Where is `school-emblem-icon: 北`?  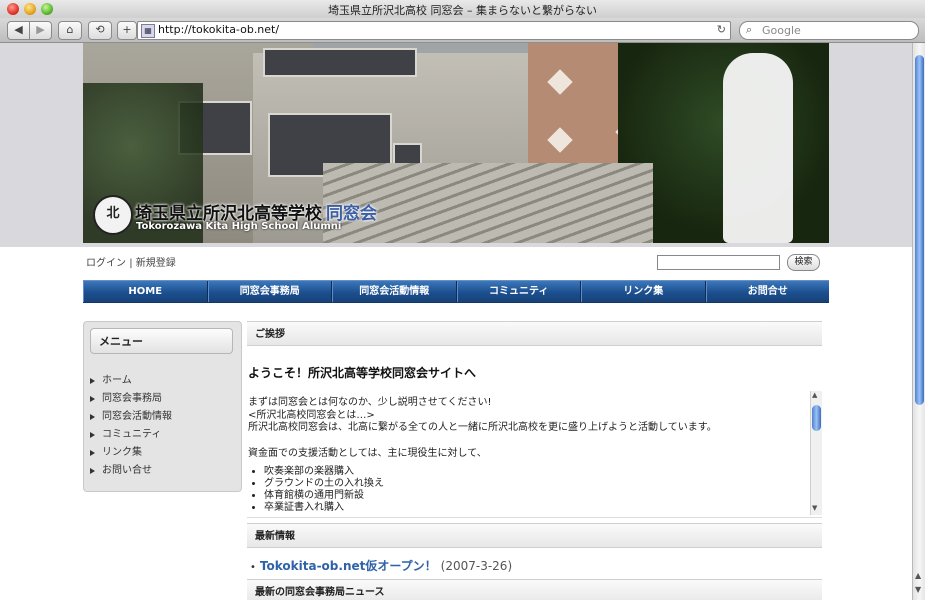 school-emblem-icon: 北 is located at coordinates (113, 215).